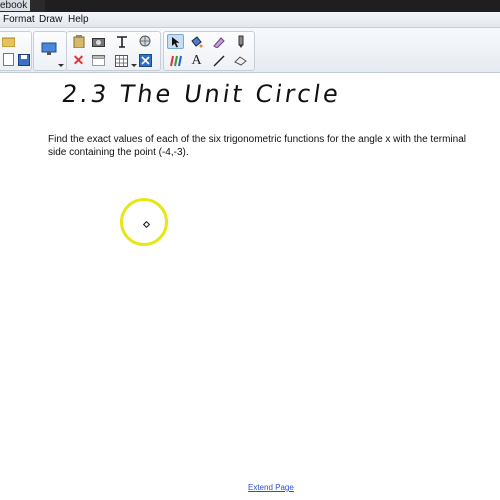 The height and width of the screenshot is (500, 500). What do you see at coordinates (78, 41) in the screenshot?
I see `paste-icon` at bounding box center [78, 41].